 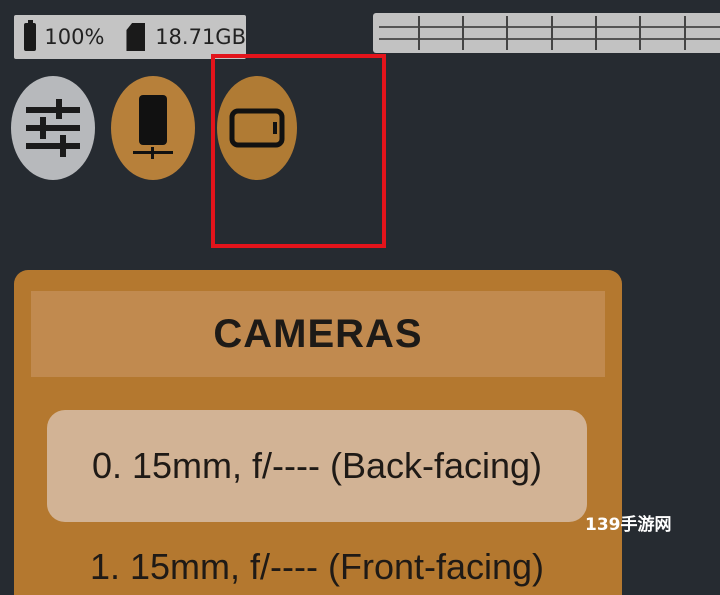 I want to click on camera-option-back: 0. 15mm, f/---- (Back-facing), so click(x=317, y=466).